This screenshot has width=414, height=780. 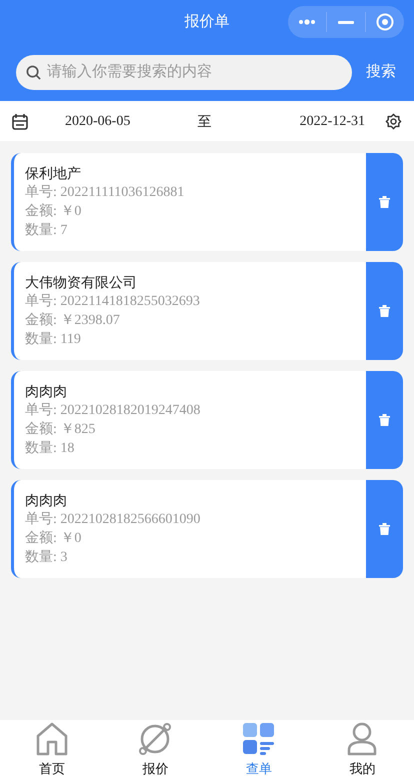 I want to click on end-date: 2022-12-31, so click(x=332, y=121).